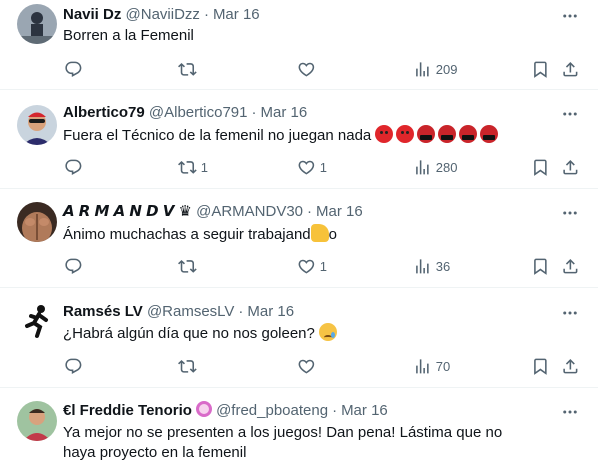 This screenshot has height=468, width=598. I want to click on retweet-button: 1, so click(193, 167).